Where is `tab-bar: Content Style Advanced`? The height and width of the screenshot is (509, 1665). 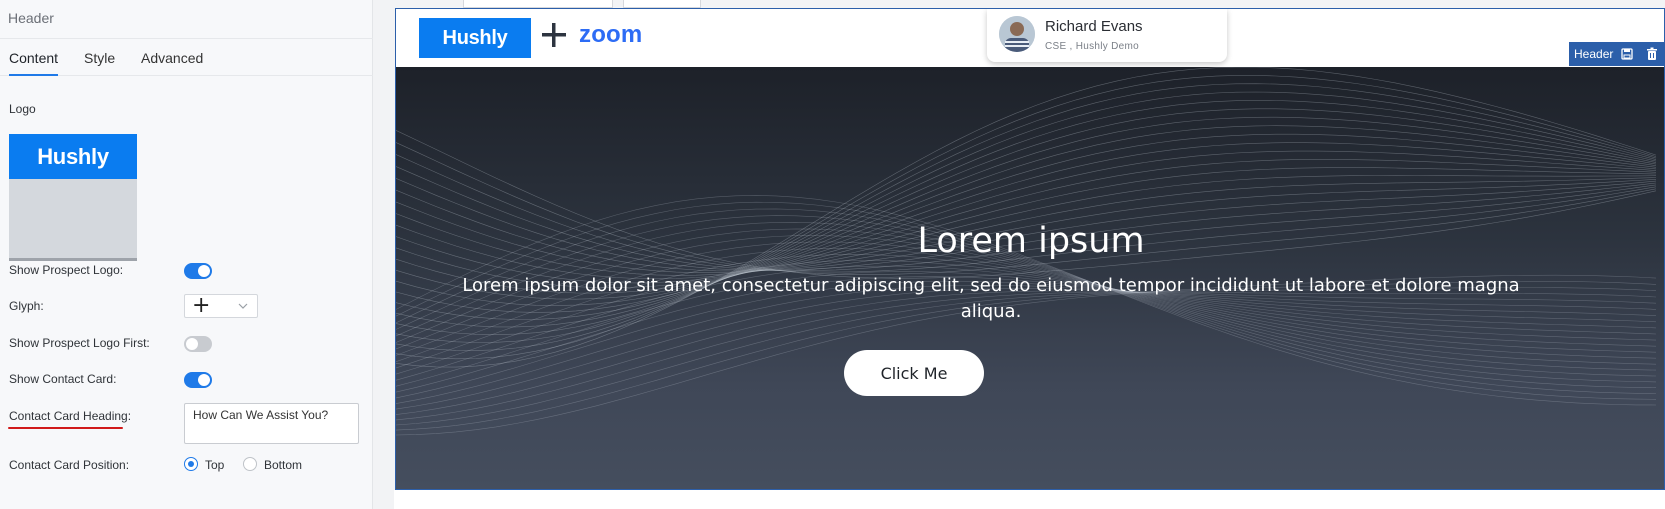
tab-bar: Content Style Advanced is located at coordinates (186, 58).